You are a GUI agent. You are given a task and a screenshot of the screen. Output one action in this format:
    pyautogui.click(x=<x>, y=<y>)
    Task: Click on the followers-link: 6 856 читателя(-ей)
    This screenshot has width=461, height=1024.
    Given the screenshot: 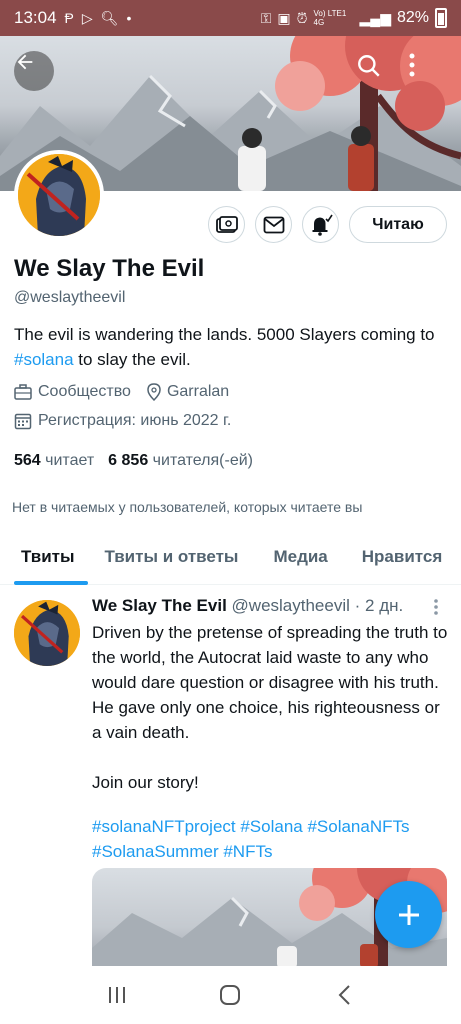 What is the action you would take?
    pyautogui.click(x=180, y=461)
    